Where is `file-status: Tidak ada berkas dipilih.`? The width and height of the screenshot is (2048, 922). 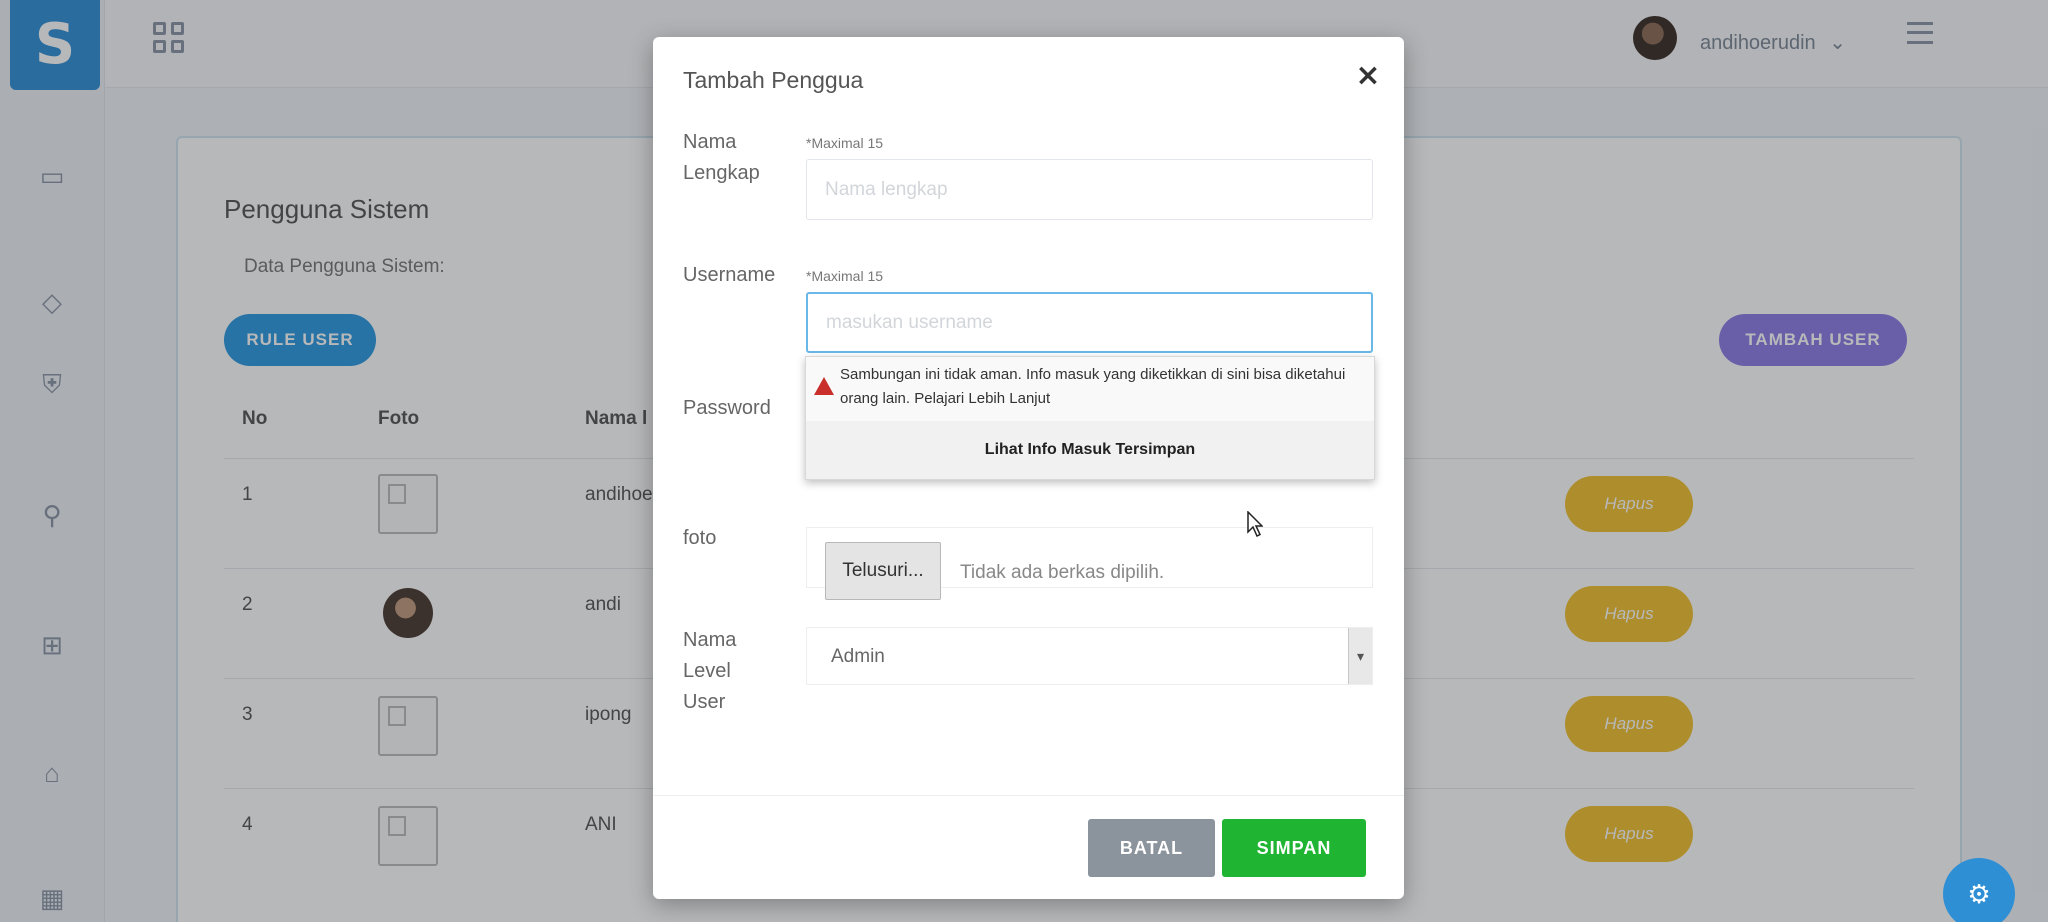
file-status: Tidak ada berkas dipilih. is located at coordinates (1062, 572).